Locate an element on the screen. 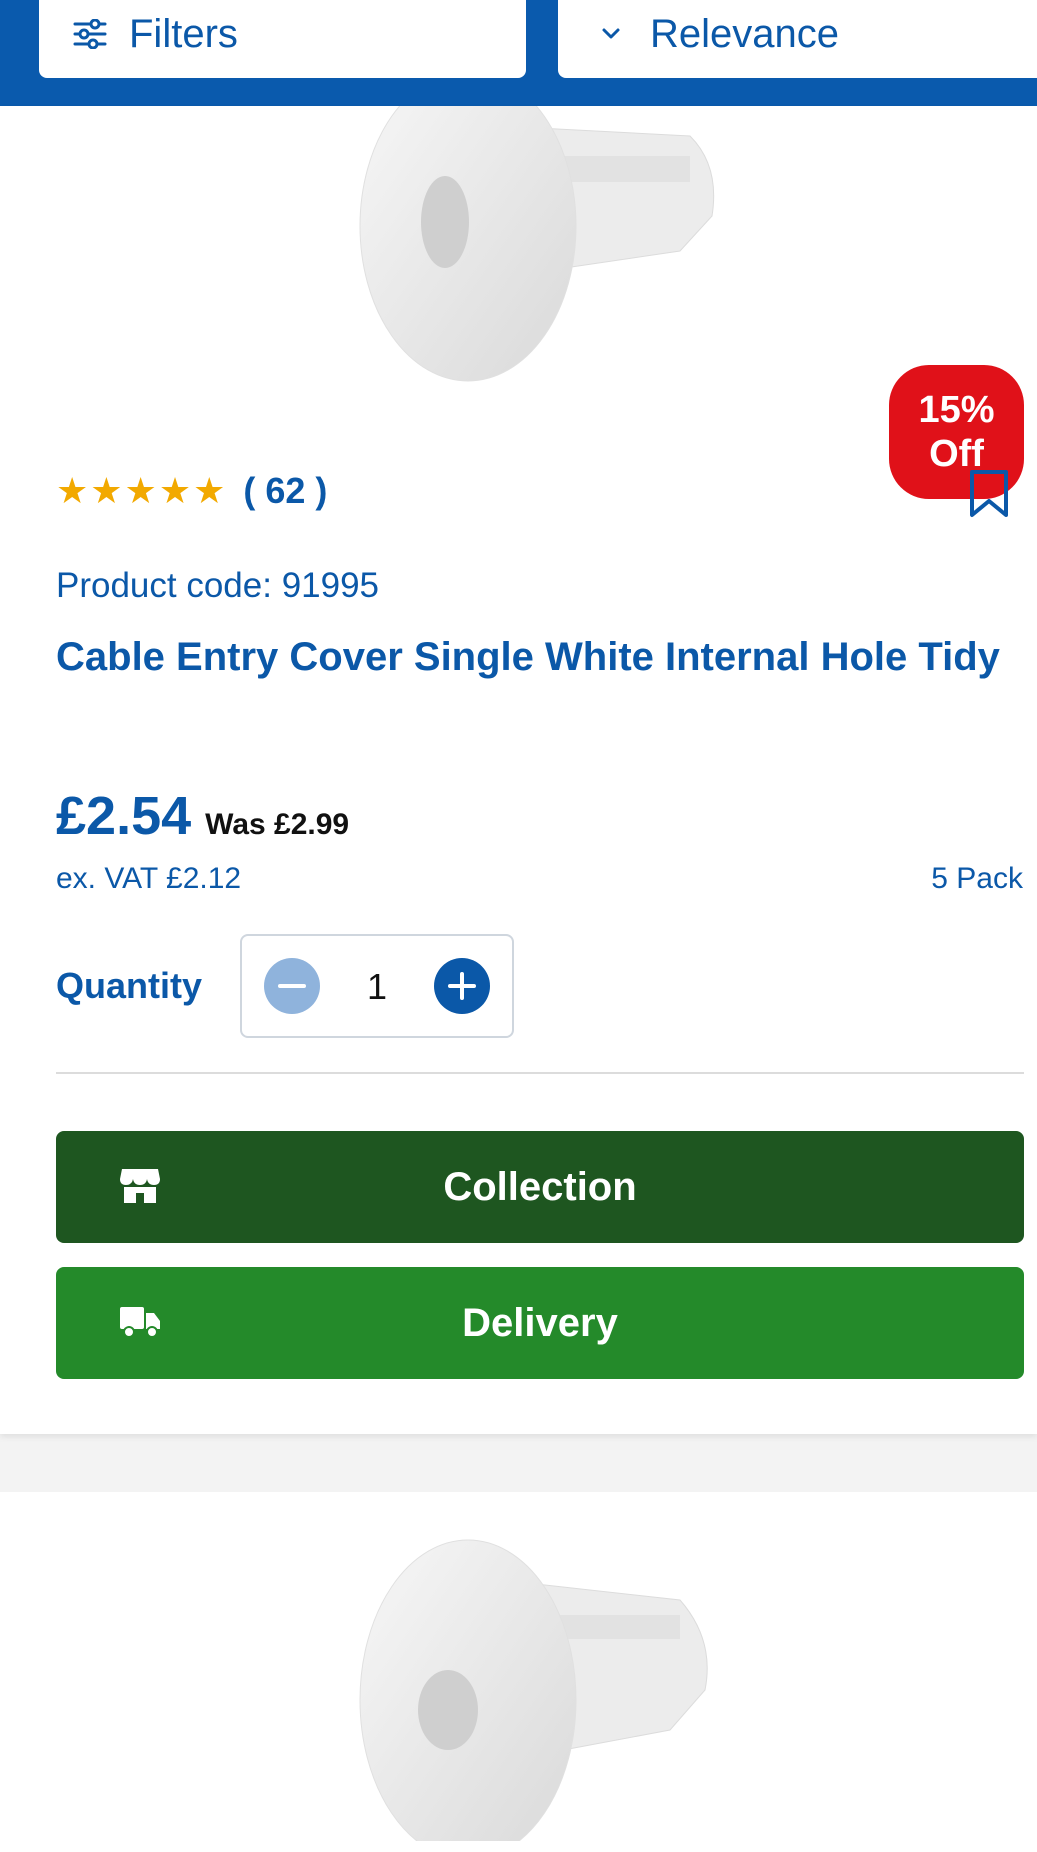 The image size is (1037, 1852). pack-size: 5 Pack is located at coordinates (977, 878).